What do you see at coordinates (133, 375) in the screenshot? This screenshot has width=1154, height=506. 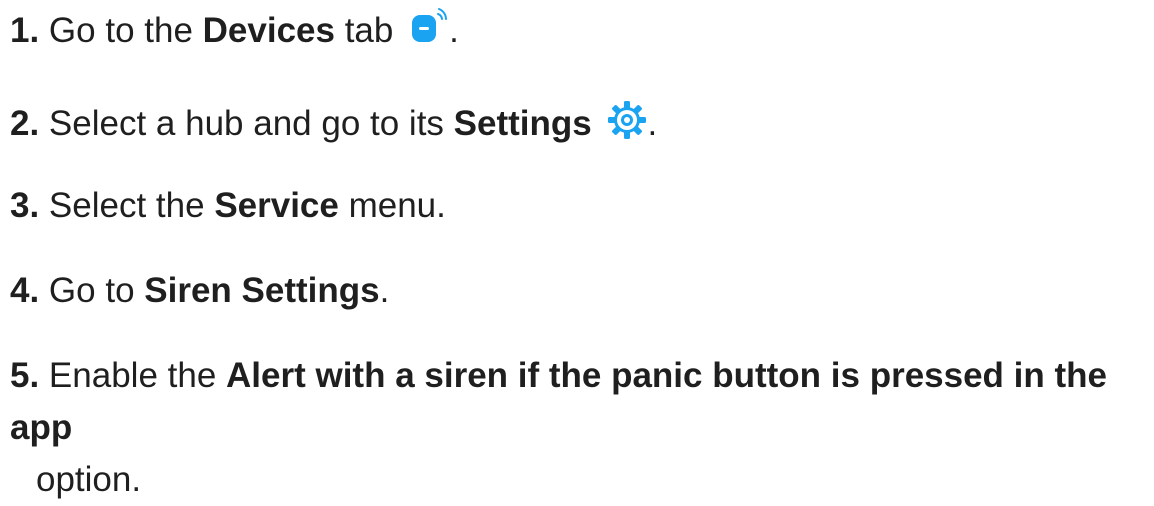 I see `step-text: Enable the` at bounding box center [133, 375].